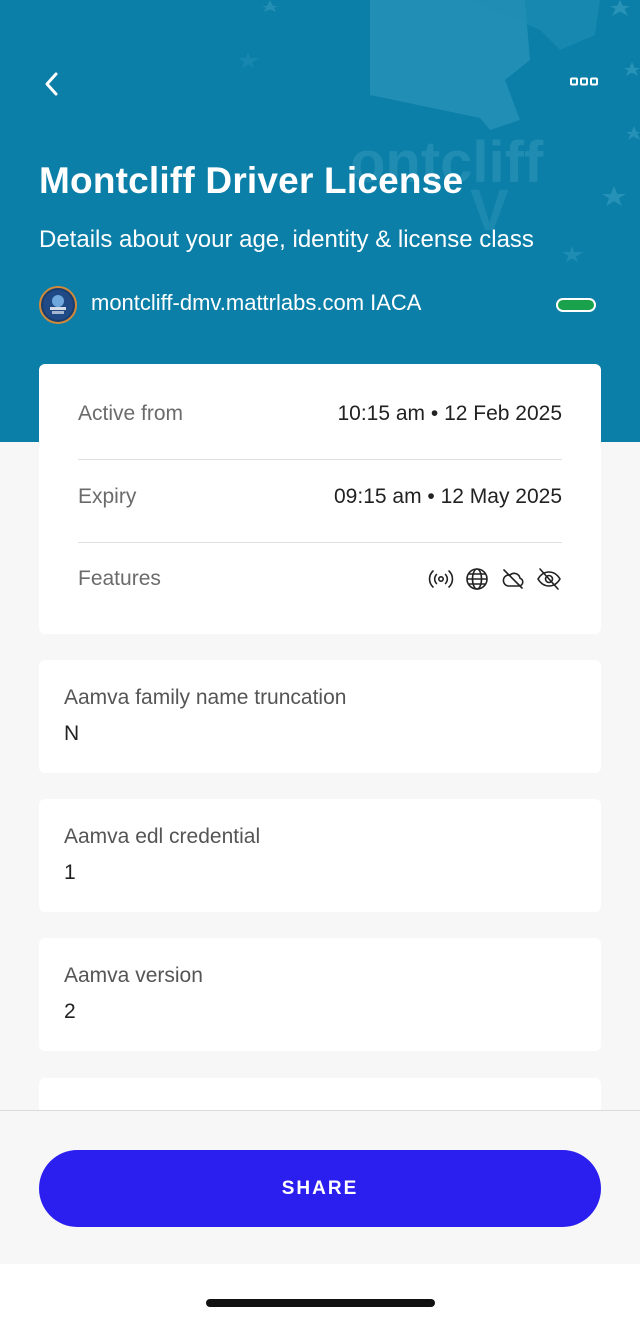  Describe the element at coordinates (72, 733) in the screenshot. I see `claim-value: N` at that location.